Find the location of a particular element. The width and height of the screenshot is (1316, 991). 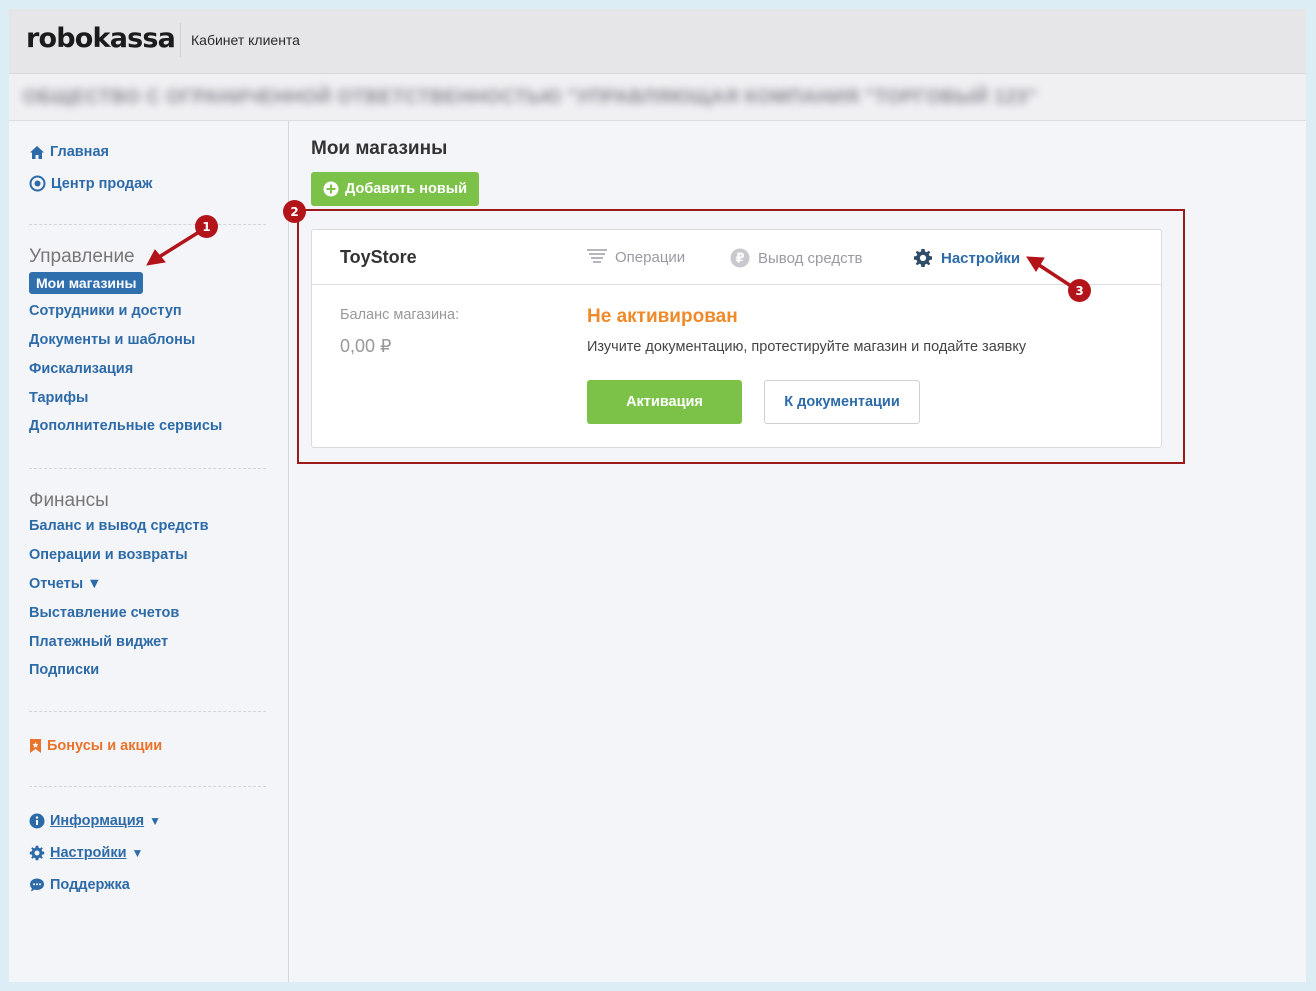

annotation-badge-2: 2 is located at coordinates (294, 211).